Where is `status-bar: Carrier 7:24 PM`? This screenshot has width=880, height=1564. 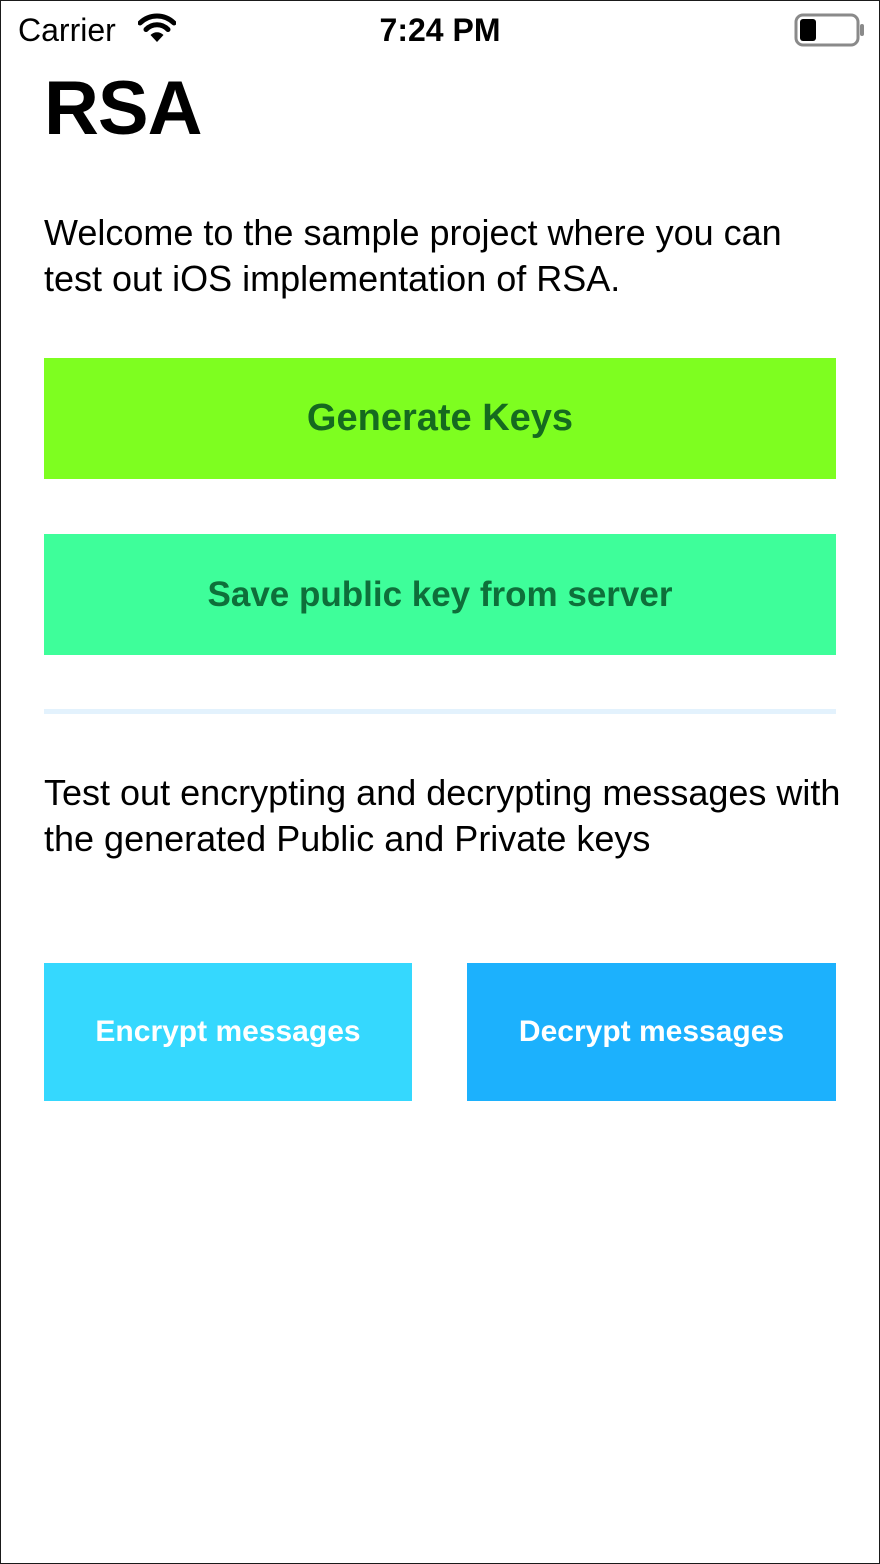 status-bar: Carrier 7:24 PM is located at coordinates (440, 30).